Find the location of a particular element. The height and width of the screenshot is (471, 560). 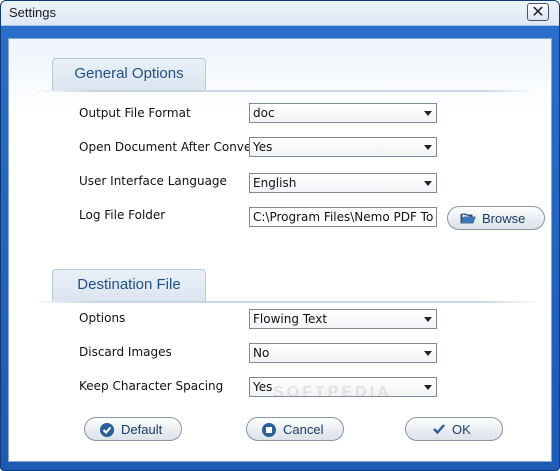

log-file-folder-label: Log File Folder is located at coordinates (122, 215).